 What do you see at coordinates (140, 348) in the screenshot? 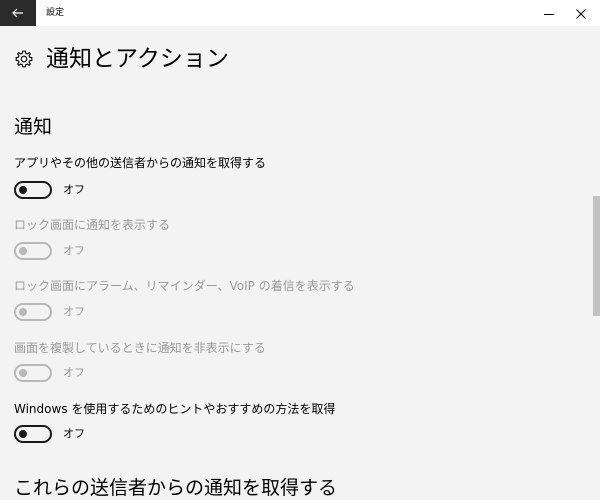
I see `setting-label-hide-when-duplicating: 画面を複製しているときに通知を非表示にする` at bounding box center [140, 348].